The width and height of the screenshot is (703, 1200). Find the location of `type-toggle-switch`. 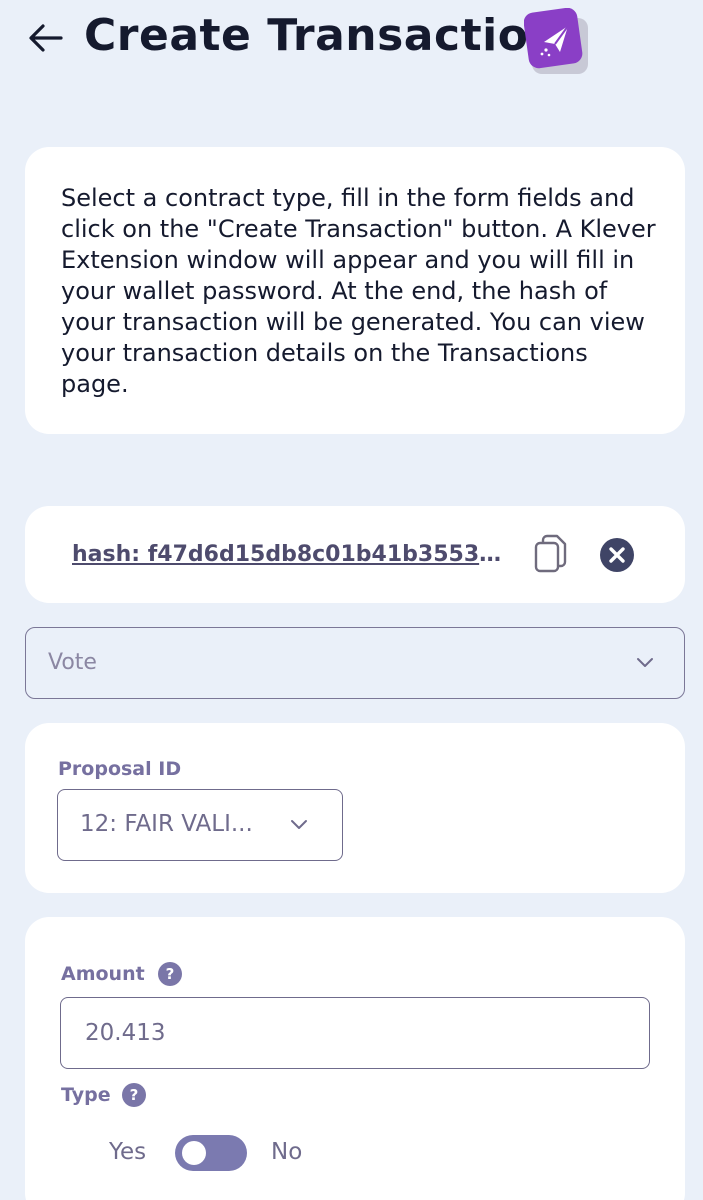

type-toggle-switch is located at coordinates (211, 1153).